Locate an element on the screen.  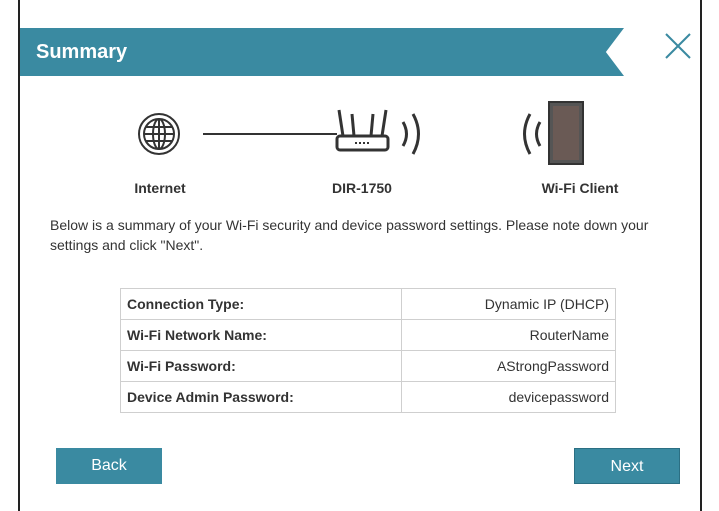
router-icon is located at coordinates (362, 130).